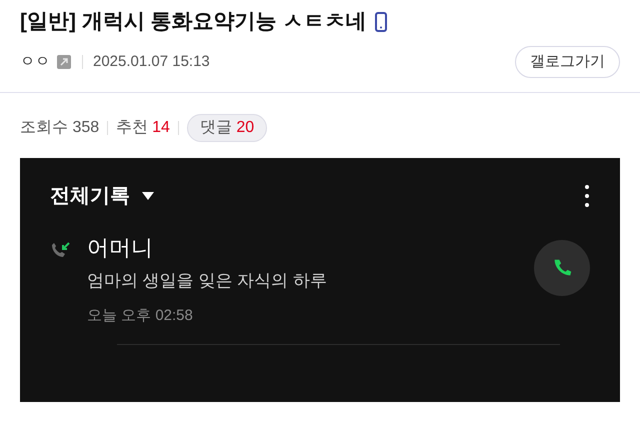  Describe the element at coordinates (35, 62) in the screenshot. I see `author-name: ㅇㅇ` at that location.